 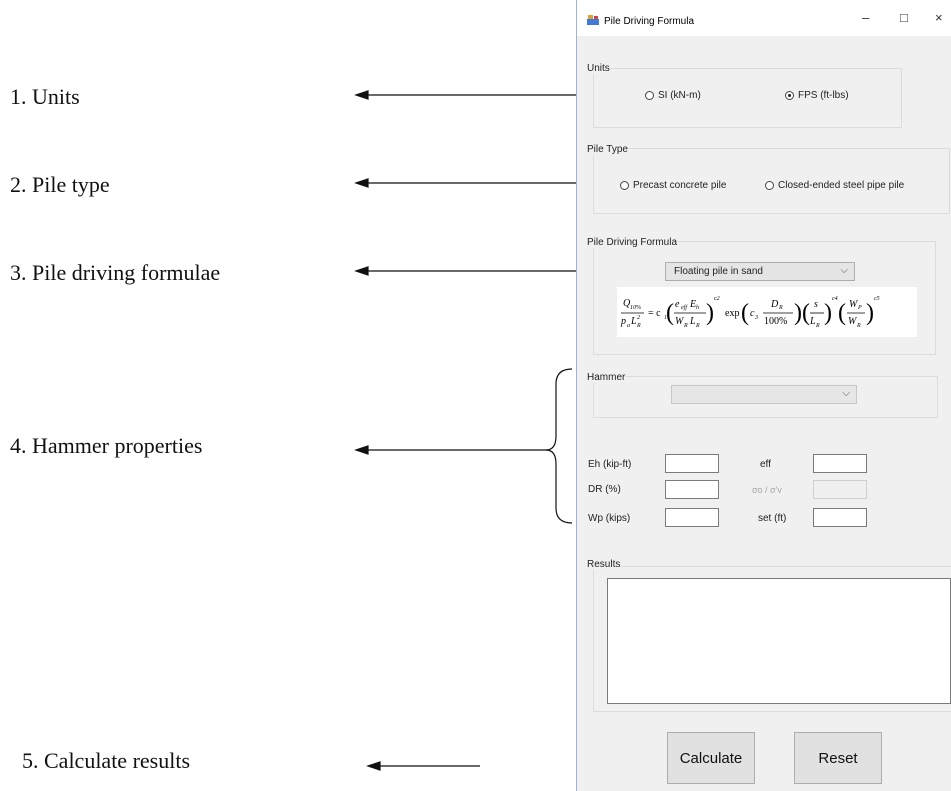 I want to click on title-bar: Pile Driving Formula – □ ×, so click(x=764, y=18).